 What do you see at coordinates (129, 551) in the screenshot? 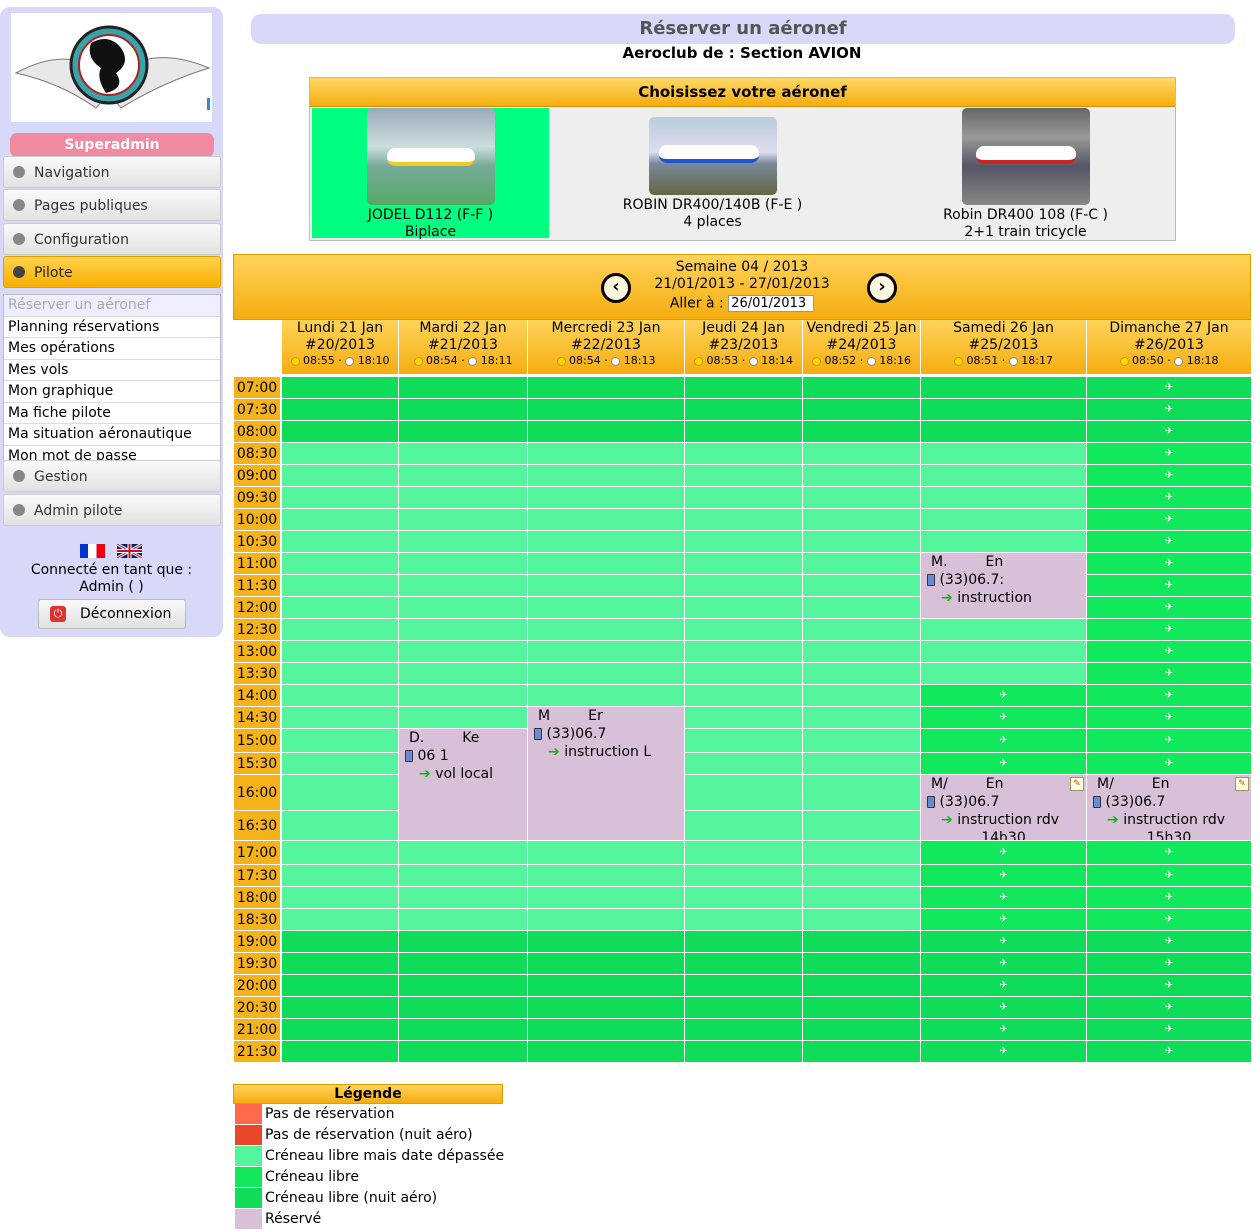
I see `flag-uk-icon` at bounding box center [129, 551].